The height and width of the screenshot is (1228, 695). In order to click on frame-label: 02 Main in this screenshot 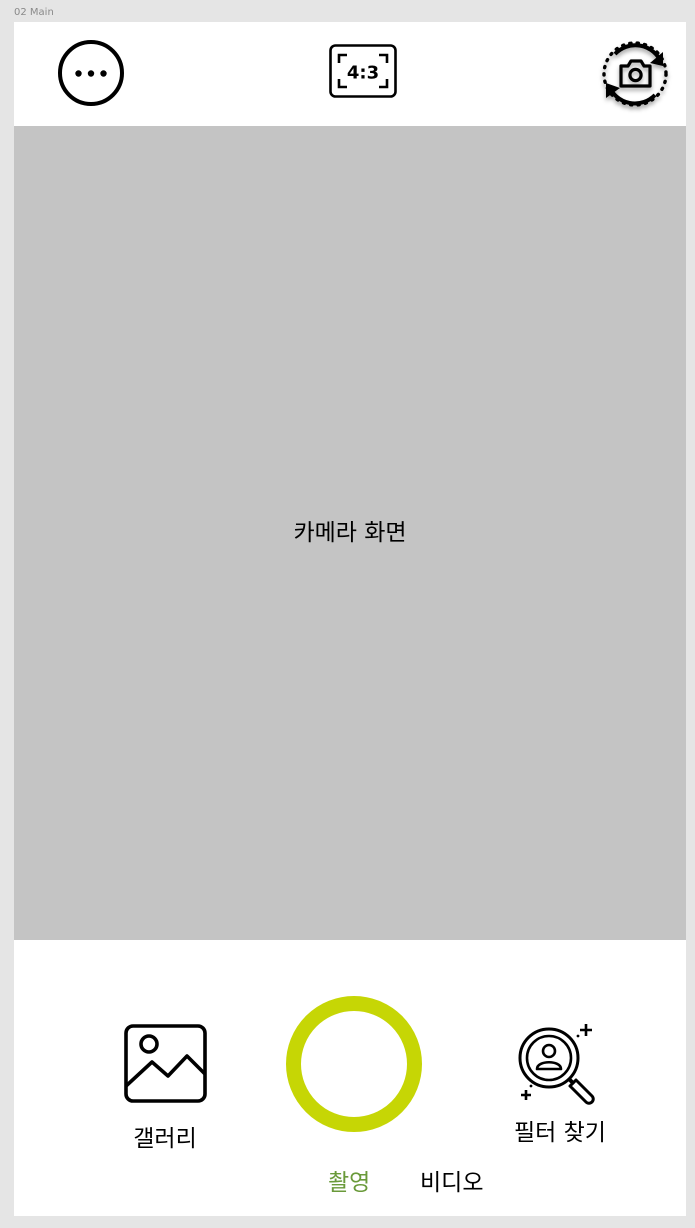, I will do `click(34, 12)`.